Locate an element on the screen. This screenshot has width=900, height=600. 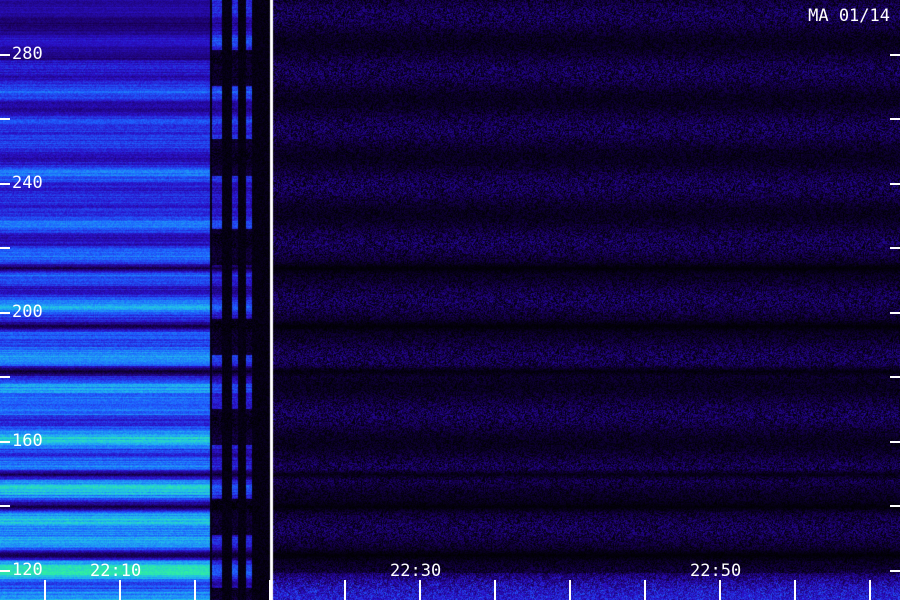
y-tick-label: 120 is located at coordinates (27, 570).